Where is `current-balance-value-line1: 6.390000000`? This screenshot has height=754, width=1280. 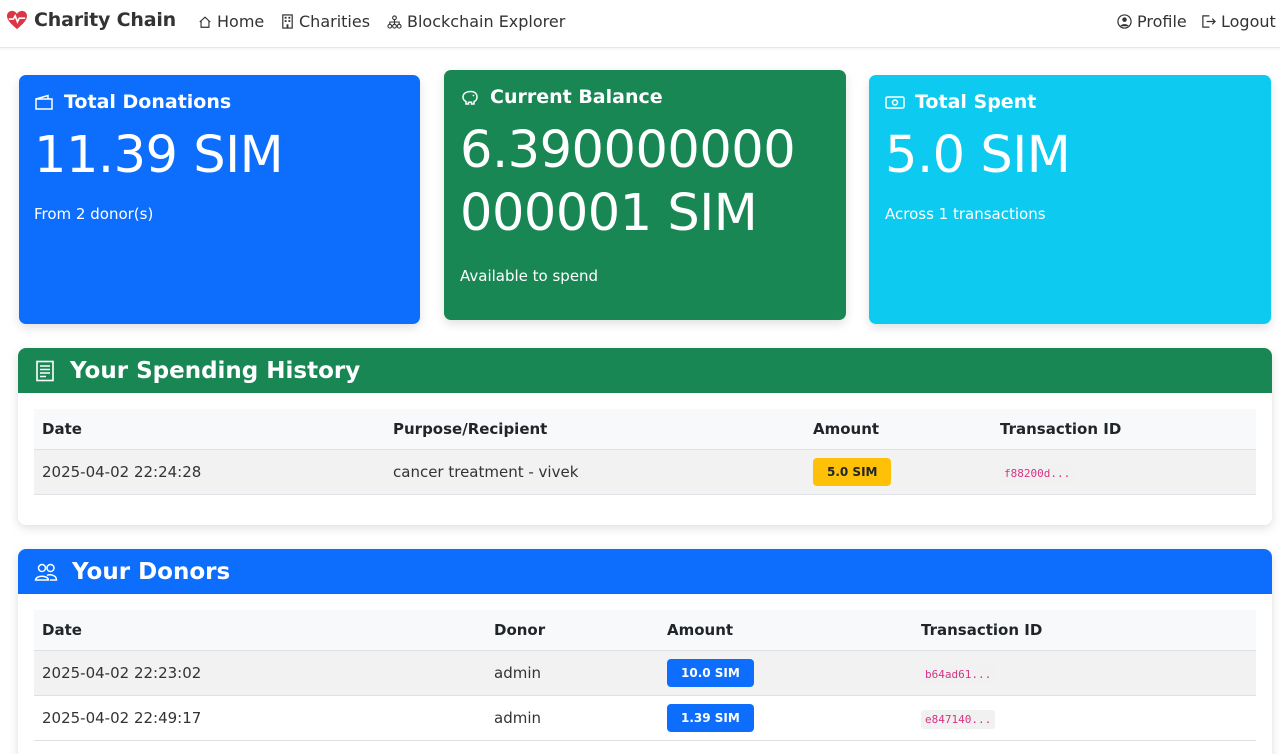
current-balance-value-line1: 6.390000000 is located at coordinates (628, 150).